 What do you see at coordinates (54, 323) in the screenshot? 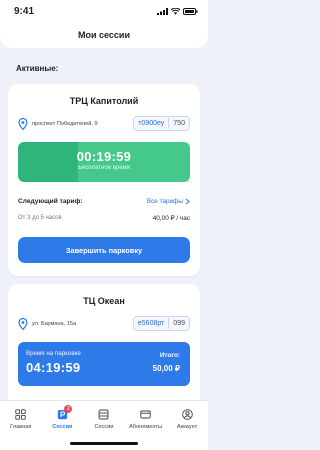
I see `session-address: ул. Баумана, 15а` at bounding box center [54, 323].